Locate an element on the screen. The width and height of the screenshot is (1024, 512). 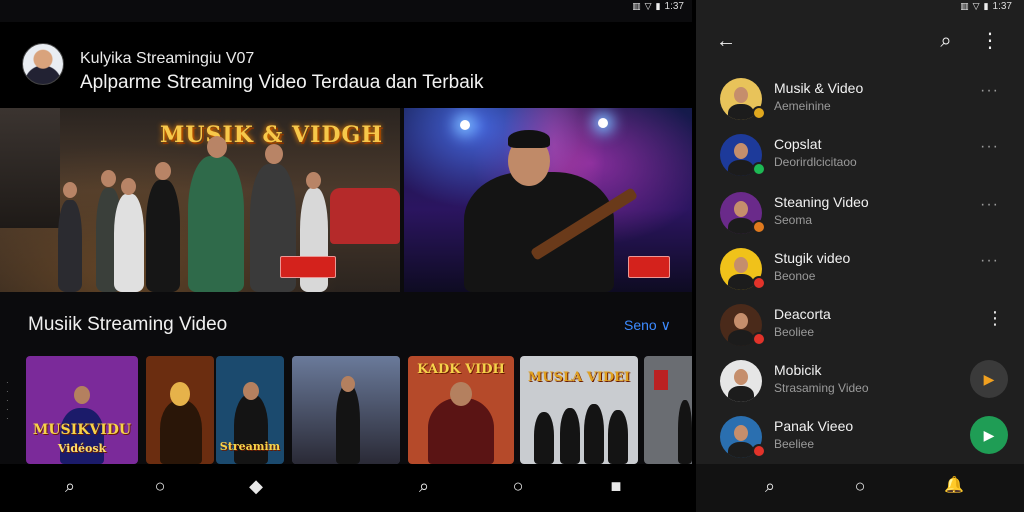
channel-subtitle: Beonoe is located at coordinates (795, 276).